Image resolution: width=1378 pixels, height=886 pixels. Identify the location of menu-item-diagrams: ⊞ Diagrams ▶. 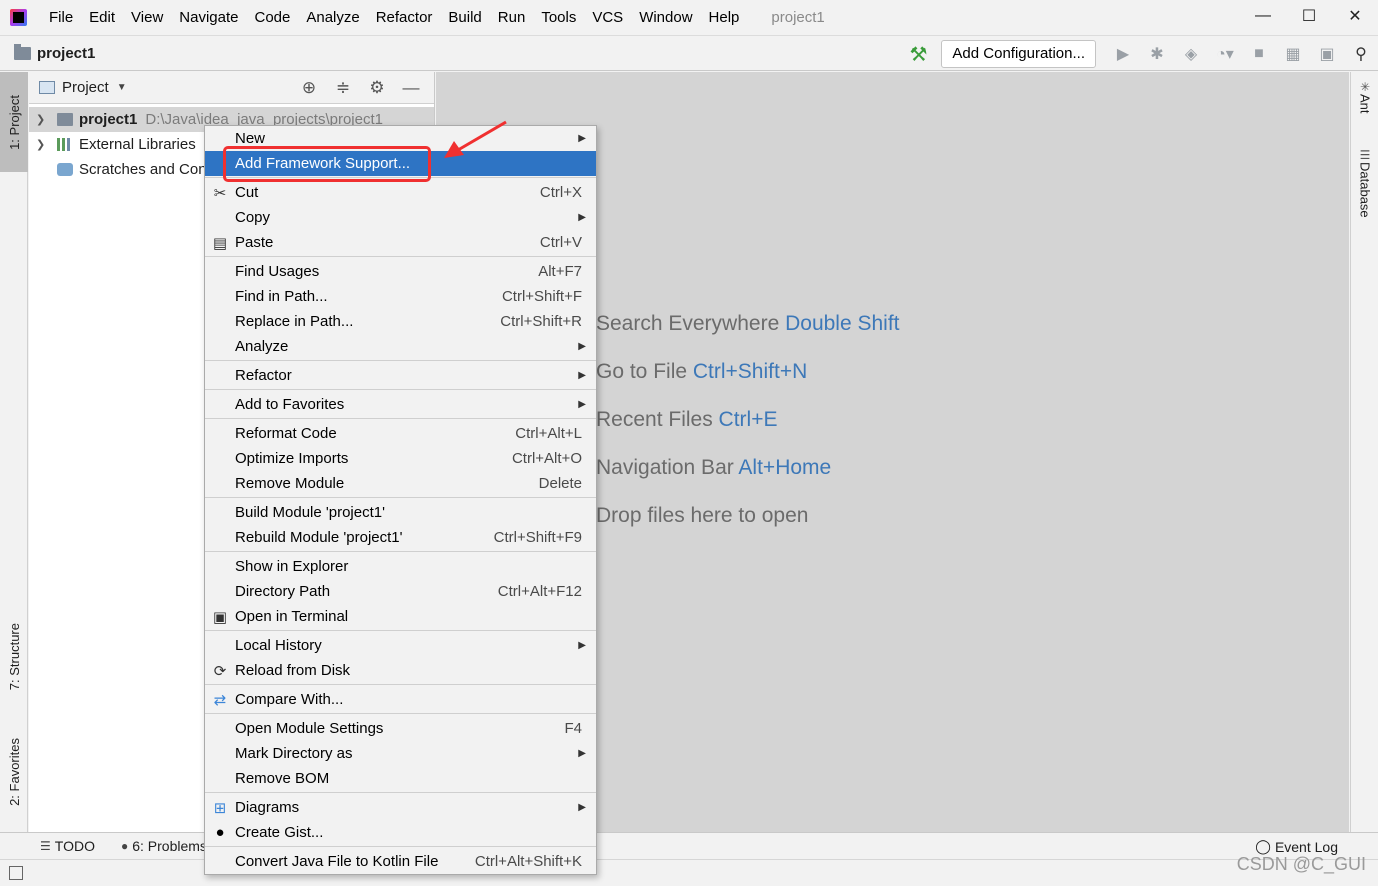
(400, 807).